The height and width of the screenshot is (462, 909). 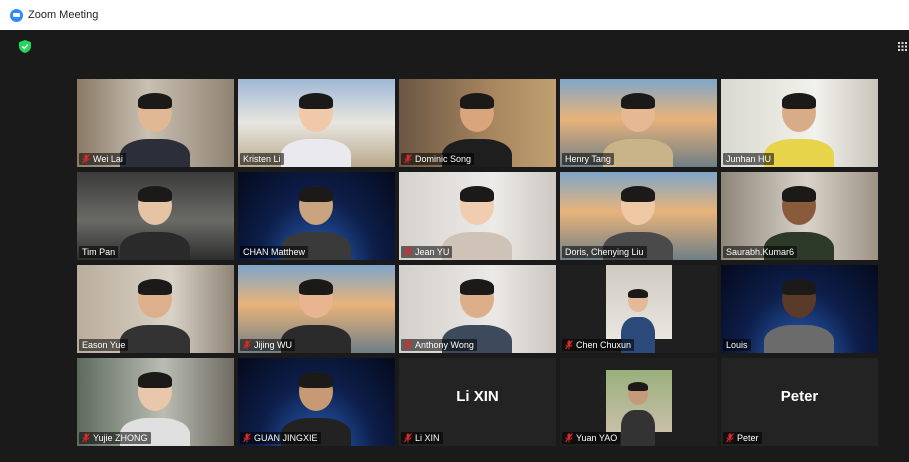 What do you see at coordinates (638, 123) in the screenshot?
I see `participant-tile: Henry Tang` at bounding box center [638, 123].